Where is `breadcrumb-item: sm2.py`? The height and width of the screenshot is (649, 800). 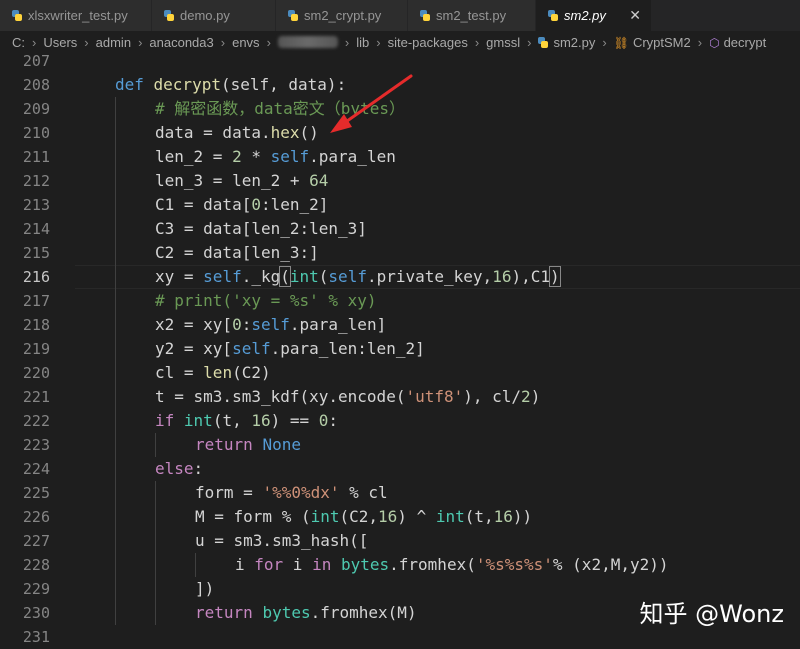 breadcrumb-item: sm2.py is located at coordinates (566, 42).